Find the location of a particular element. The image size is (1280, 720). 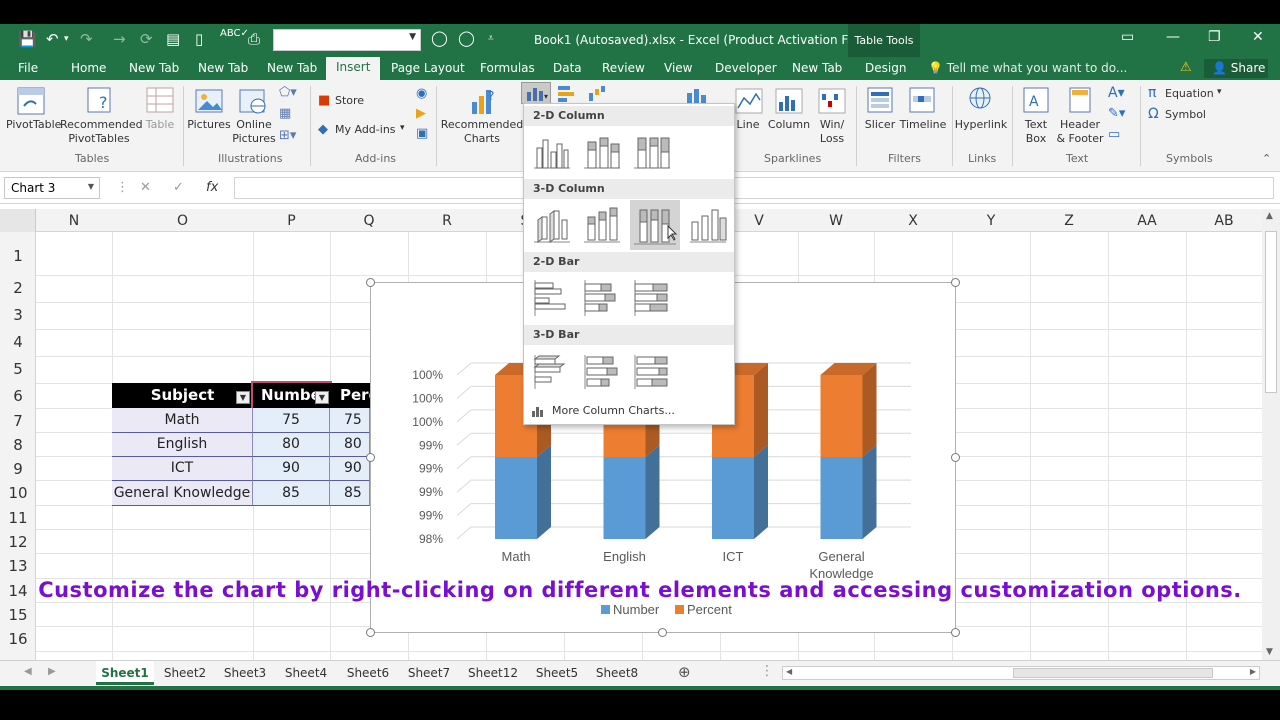

100-stacked-bar-option is located at coordinates (652, 298).